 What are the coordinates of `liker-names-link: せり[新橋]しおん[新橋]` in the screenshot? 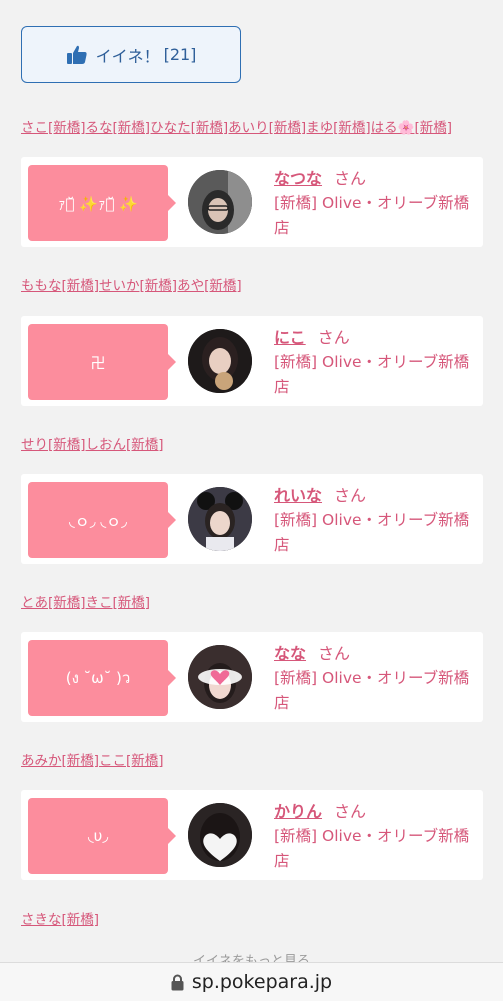 It's located at (92, 445).